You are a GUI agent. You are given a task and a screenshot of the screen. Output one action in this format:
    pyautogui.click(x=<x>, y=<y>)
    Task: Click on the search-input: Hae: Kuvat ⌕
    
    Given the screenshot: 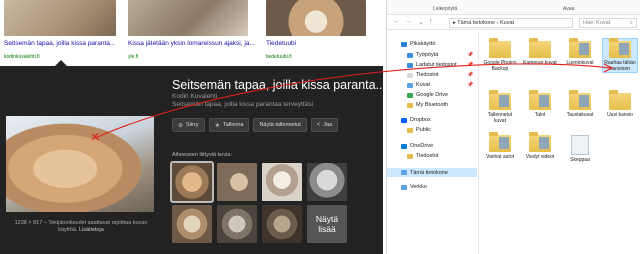 What is the action you would take?
    pyautogui.click(x=608, y=23)
    